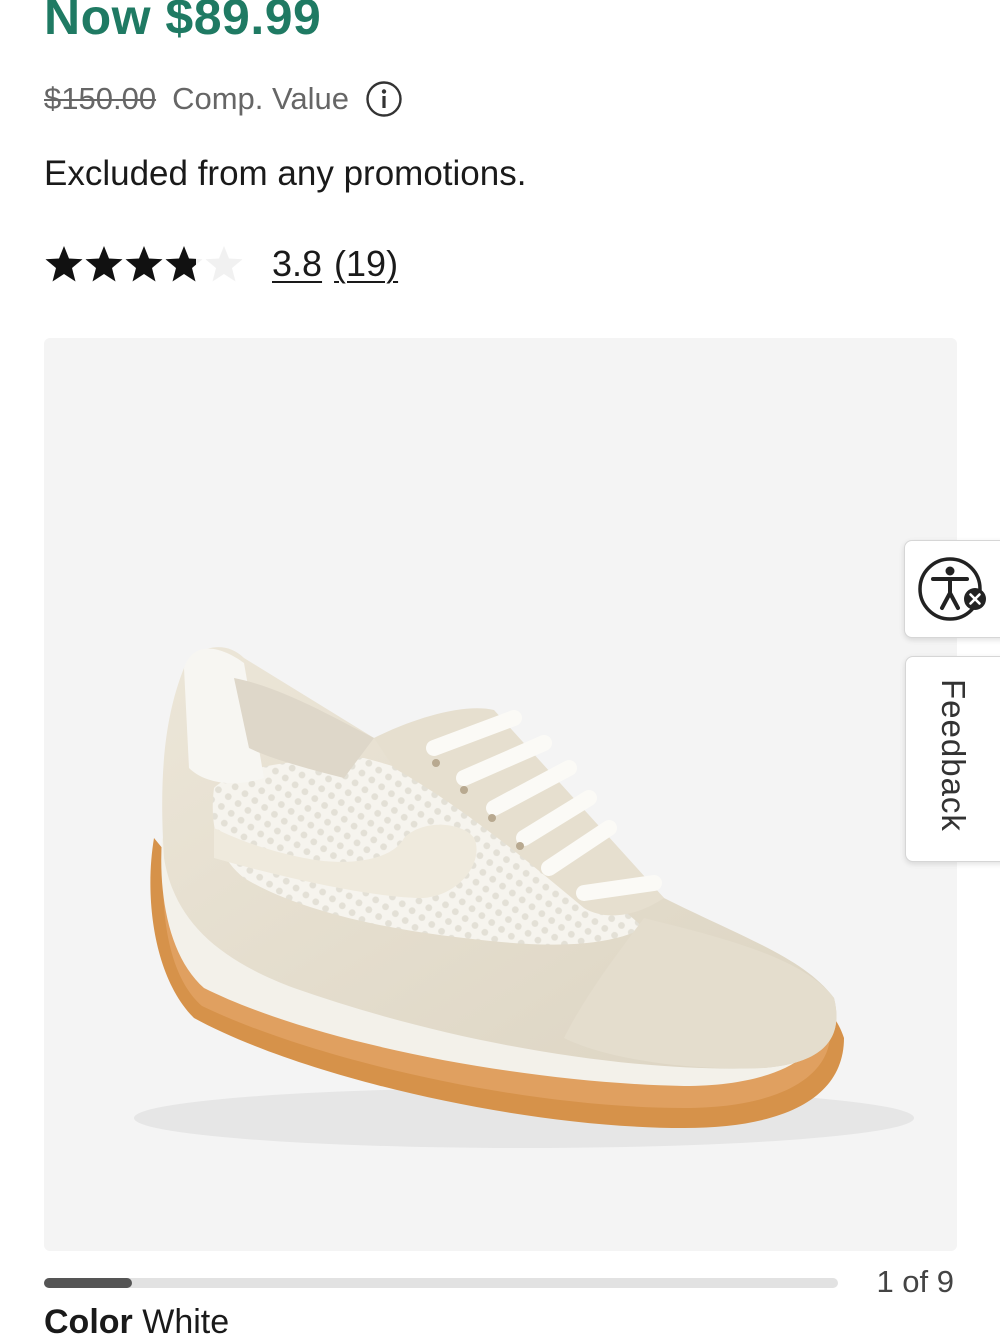  I want to click on gallery-progress-fill, so click(88, 1283).